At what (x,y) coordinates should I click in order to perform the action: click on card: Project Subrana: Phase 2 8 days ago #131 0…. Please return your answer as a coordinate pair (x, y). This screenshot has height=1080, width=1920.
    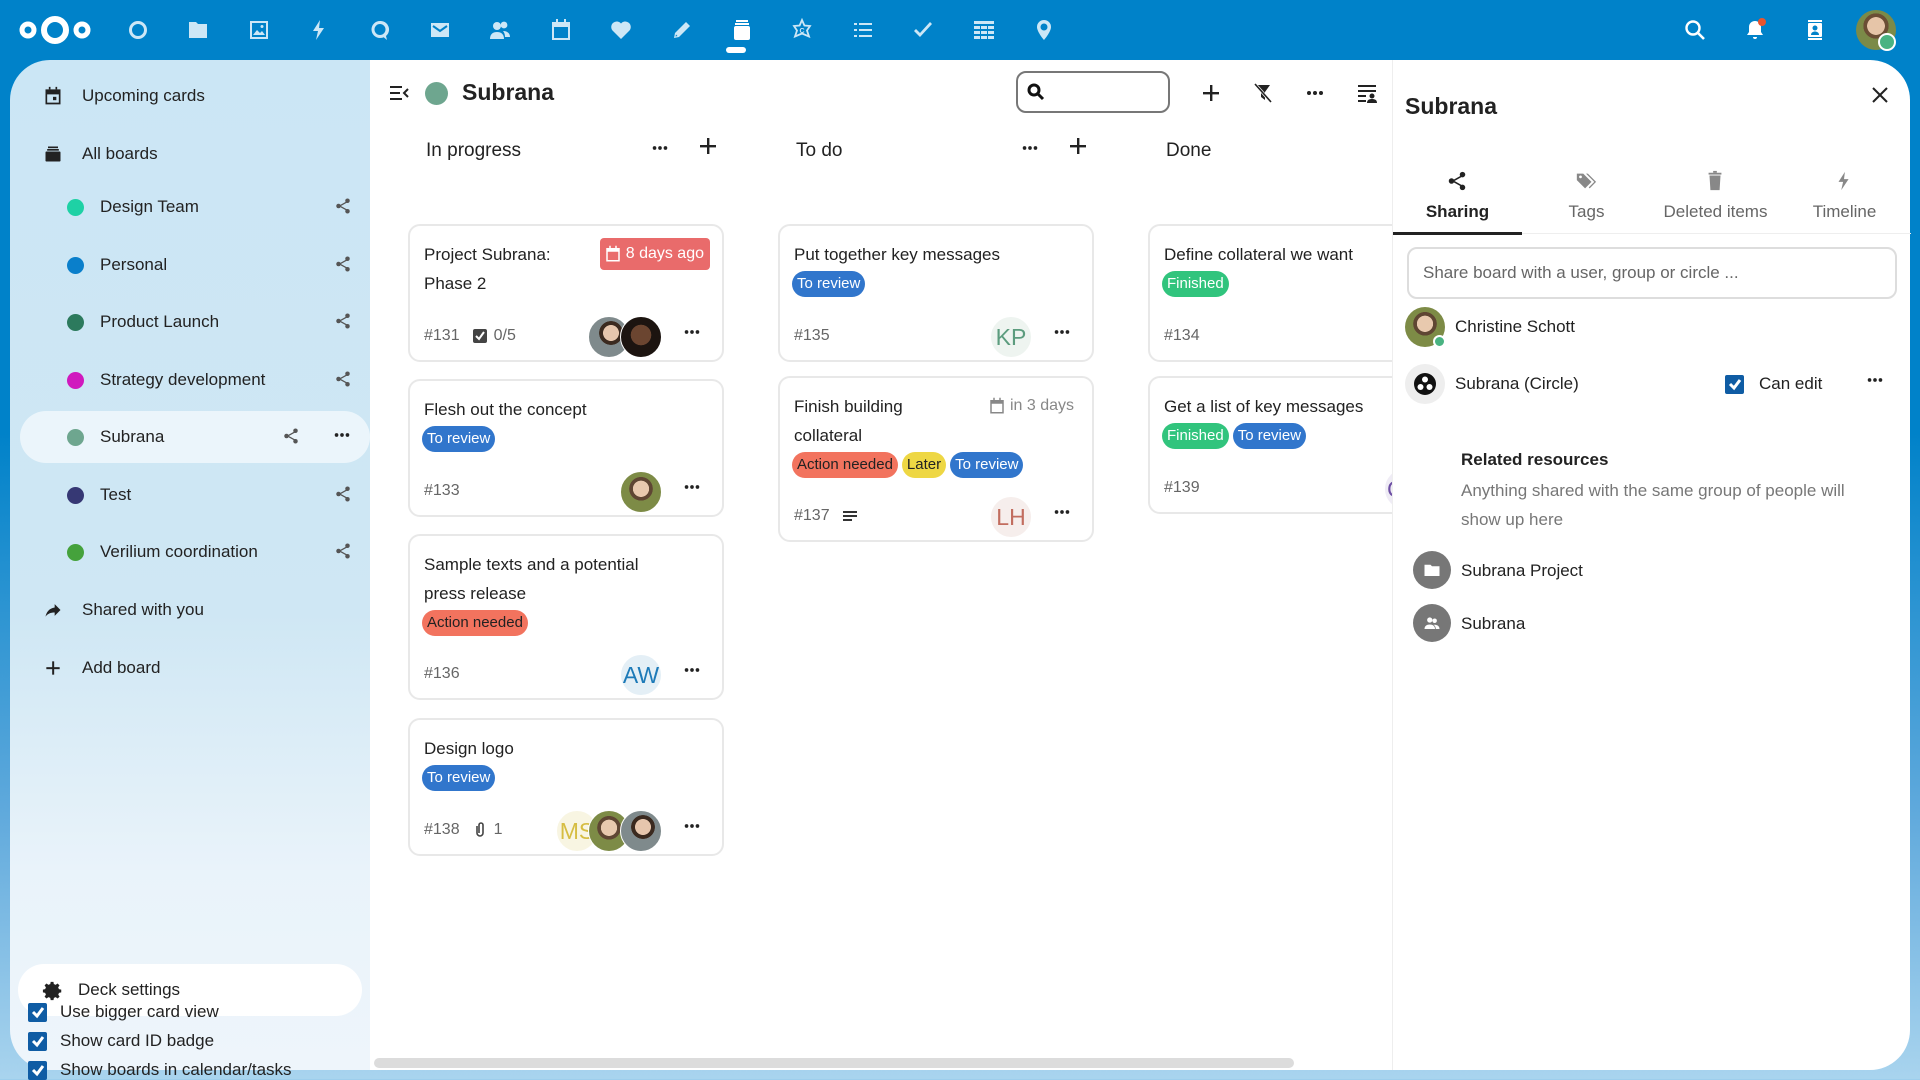
    Looking at the image, I should click on (566, 293).